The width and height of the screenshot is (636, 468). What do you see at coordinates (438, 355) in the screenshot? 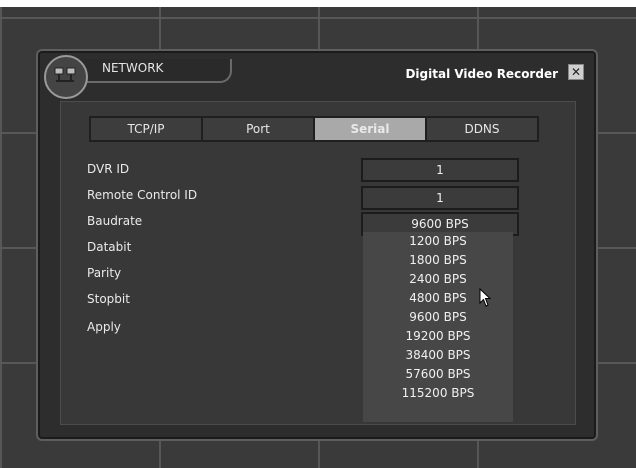
I see `baudrate-option: 38400 BPS` at bounding box center [438, 355].